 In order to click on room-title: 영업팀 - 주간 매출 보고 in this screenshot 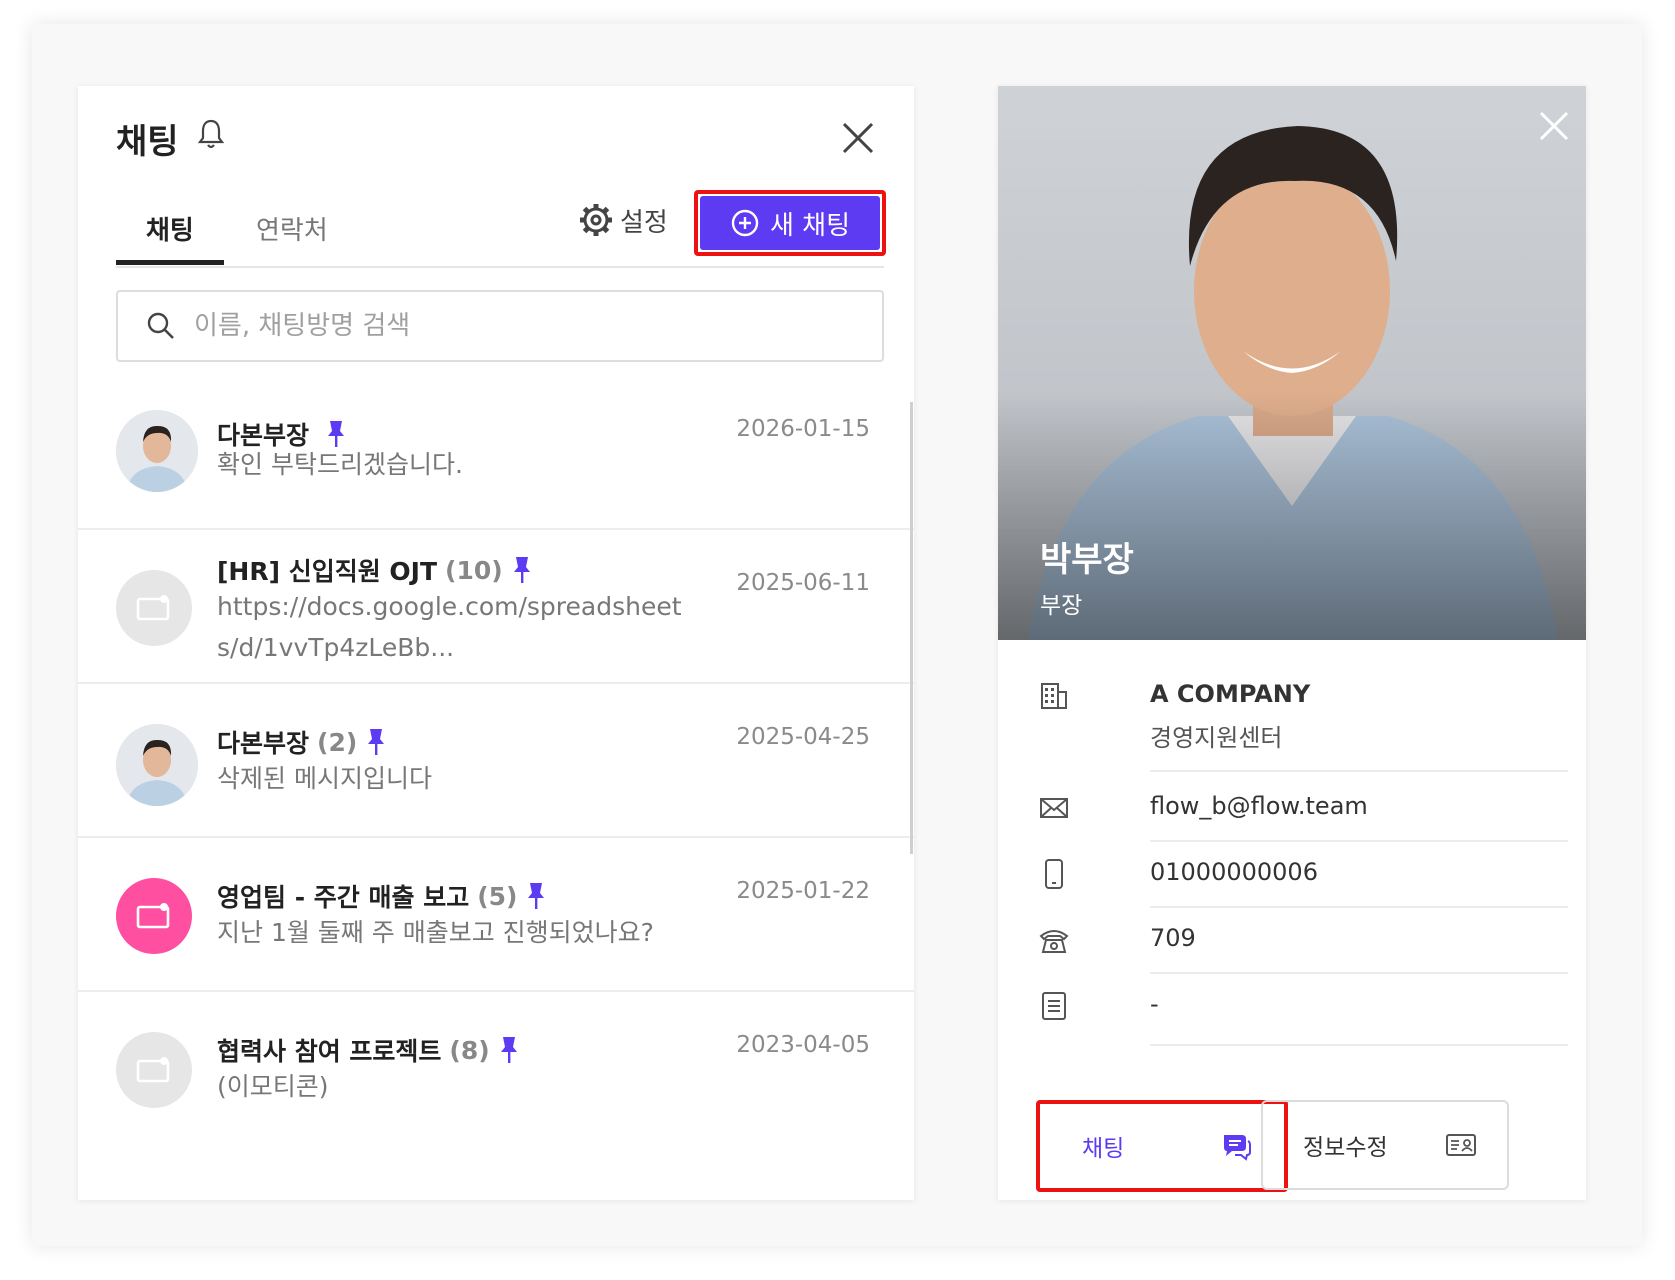, I will do `click(343, 897)`.